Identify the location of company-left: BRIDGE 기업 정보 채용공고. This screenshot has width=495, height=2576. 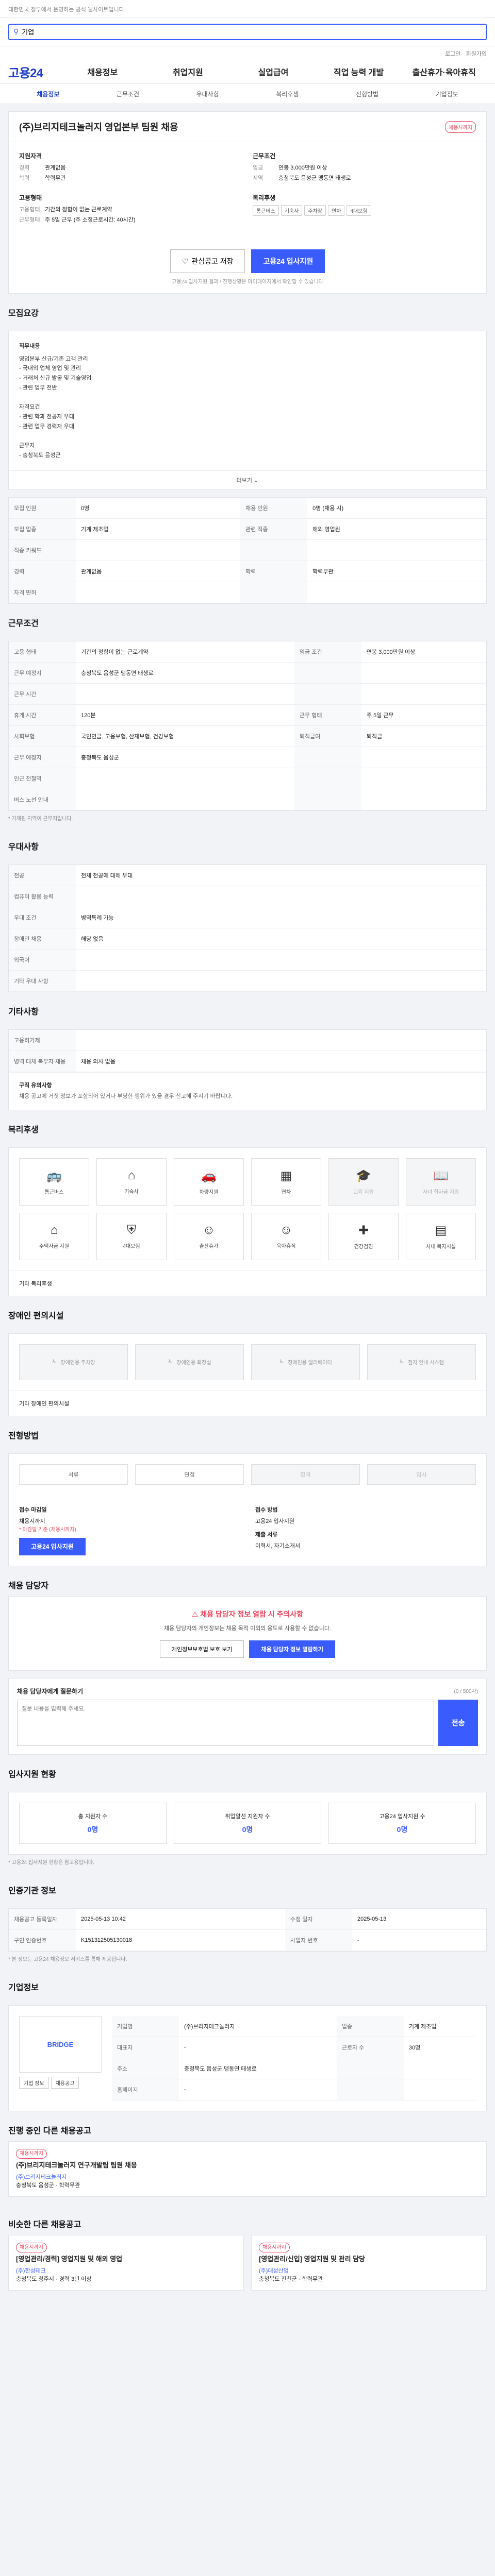
(61, 2058).